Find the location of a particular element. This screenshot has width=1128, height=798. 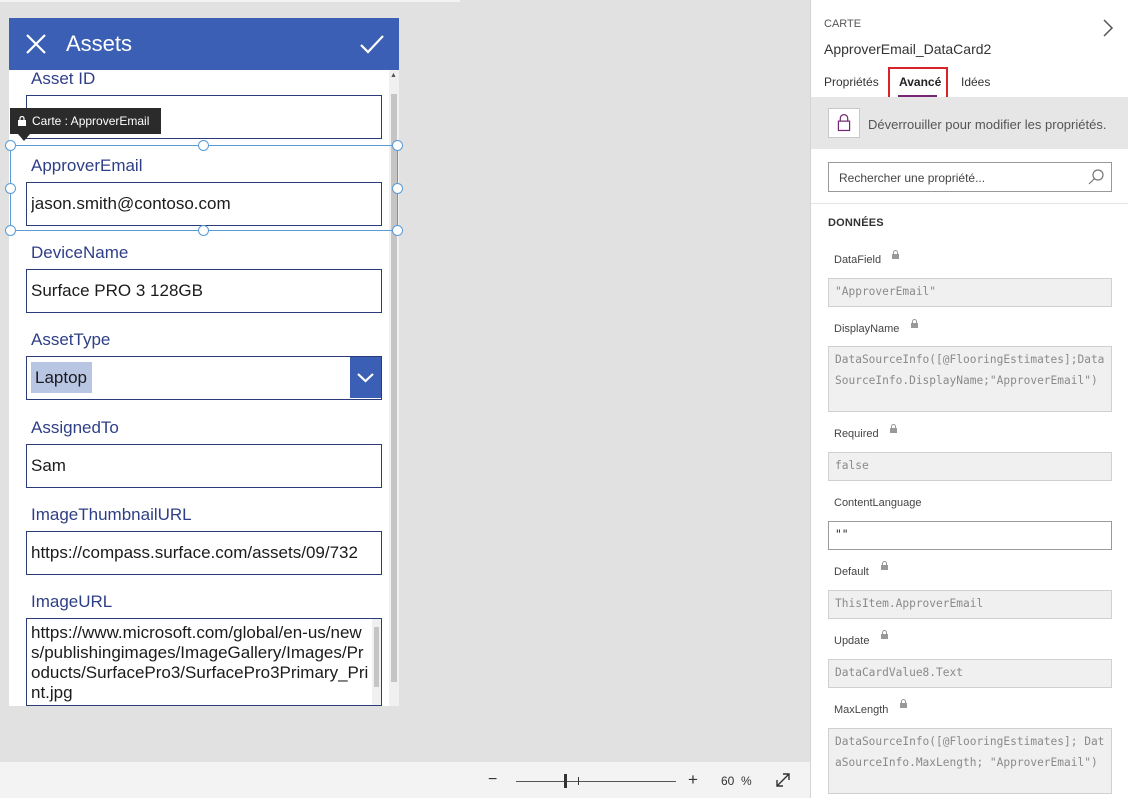

resize-handle-top-right is located at coordinates (397, 145).